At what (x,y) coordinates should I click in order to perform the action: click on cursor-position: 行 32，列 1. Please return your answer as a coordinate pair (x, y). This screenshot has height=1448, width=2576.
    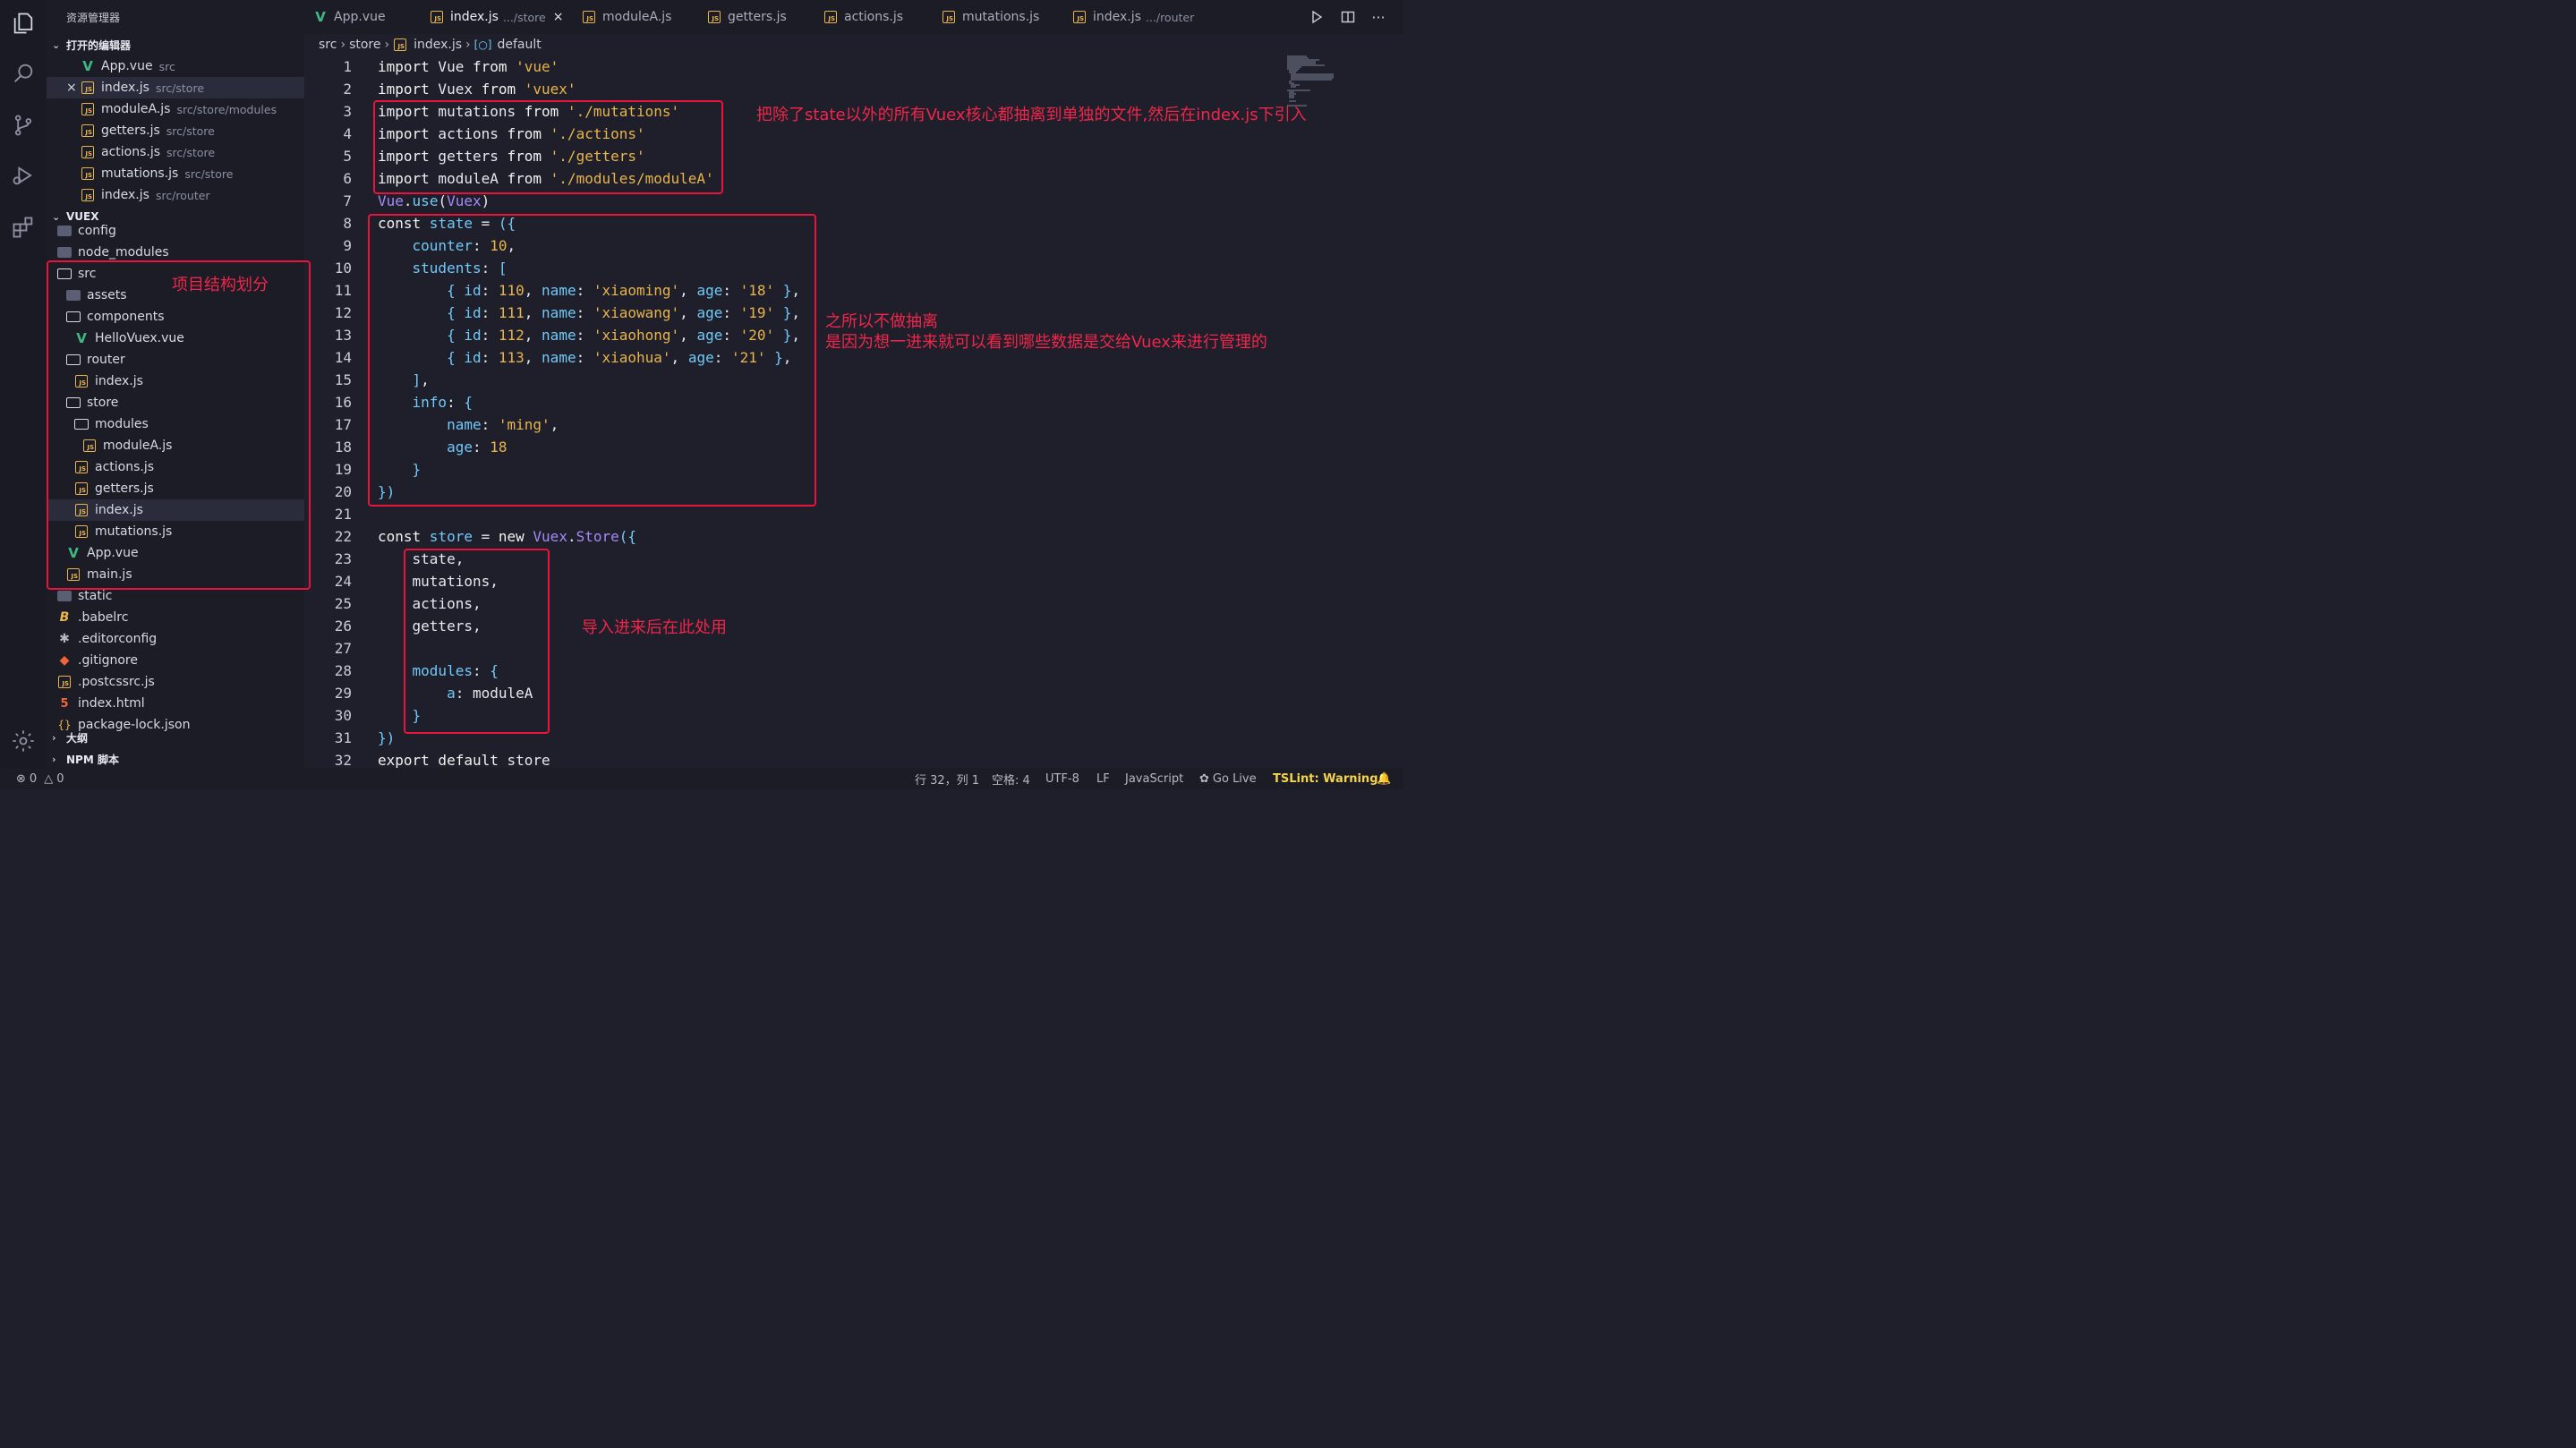
    Looking at the image, I should click on (947, 778).